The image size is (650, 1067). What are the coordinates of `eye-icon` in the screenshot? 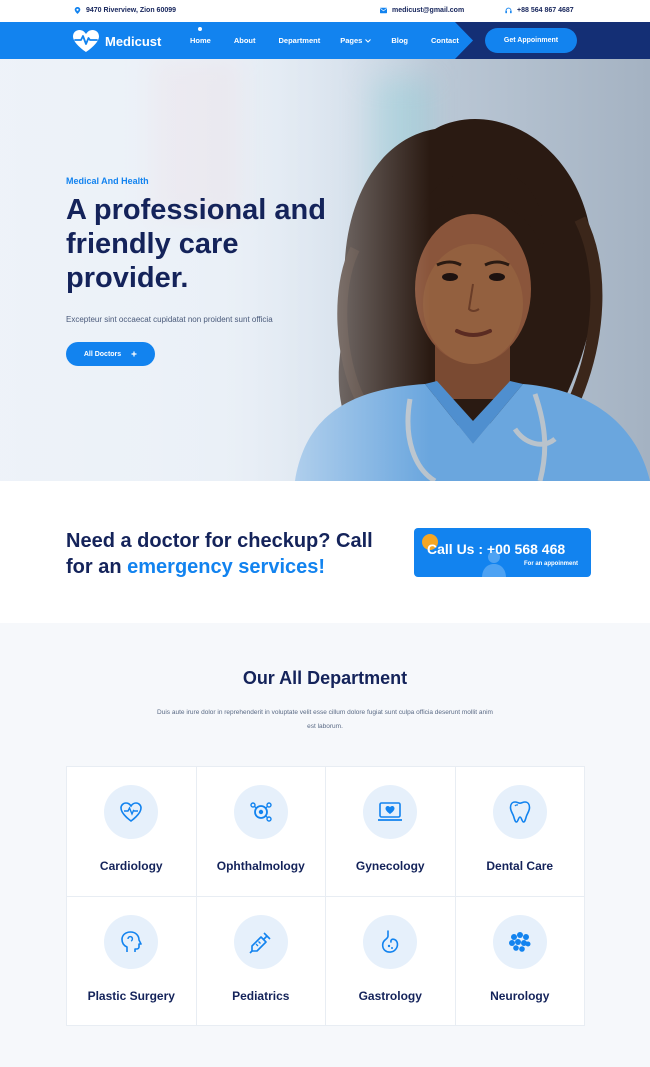 It's located at (261, 812).